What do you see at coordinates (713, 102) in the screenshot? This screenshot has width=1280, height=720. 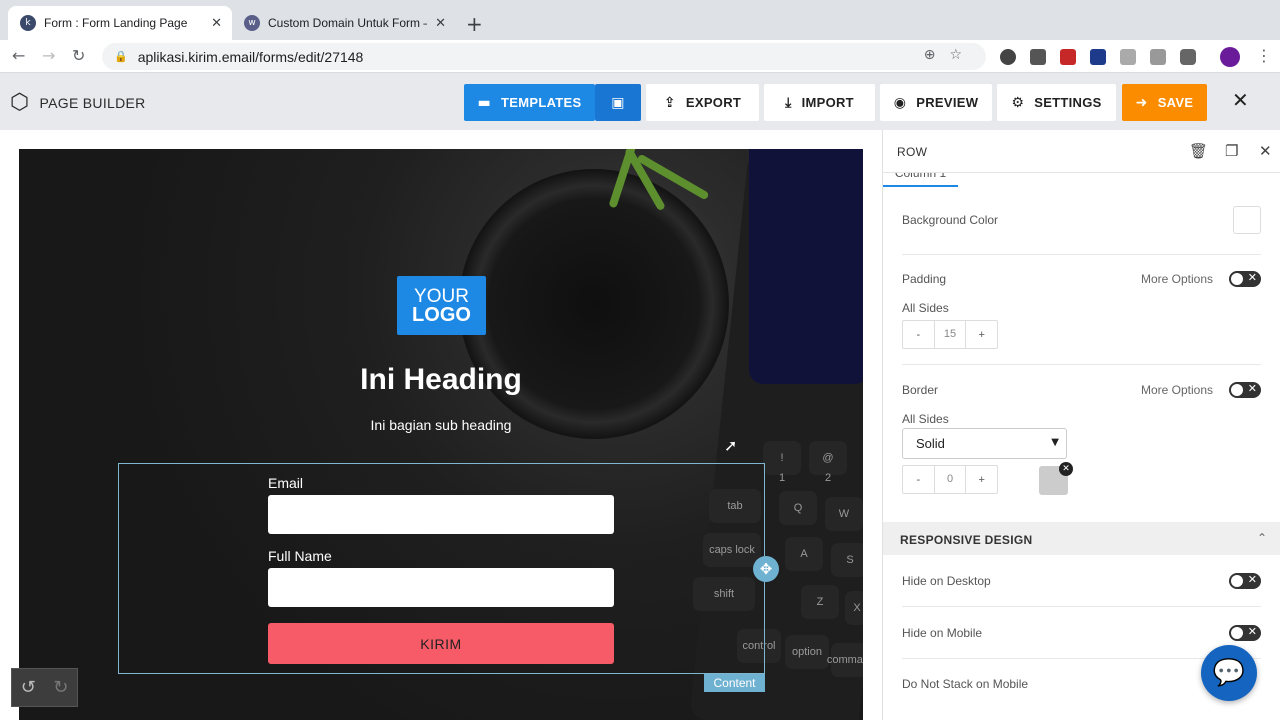 I see `export-label: EXPORT` at bounding box center [713, 102].